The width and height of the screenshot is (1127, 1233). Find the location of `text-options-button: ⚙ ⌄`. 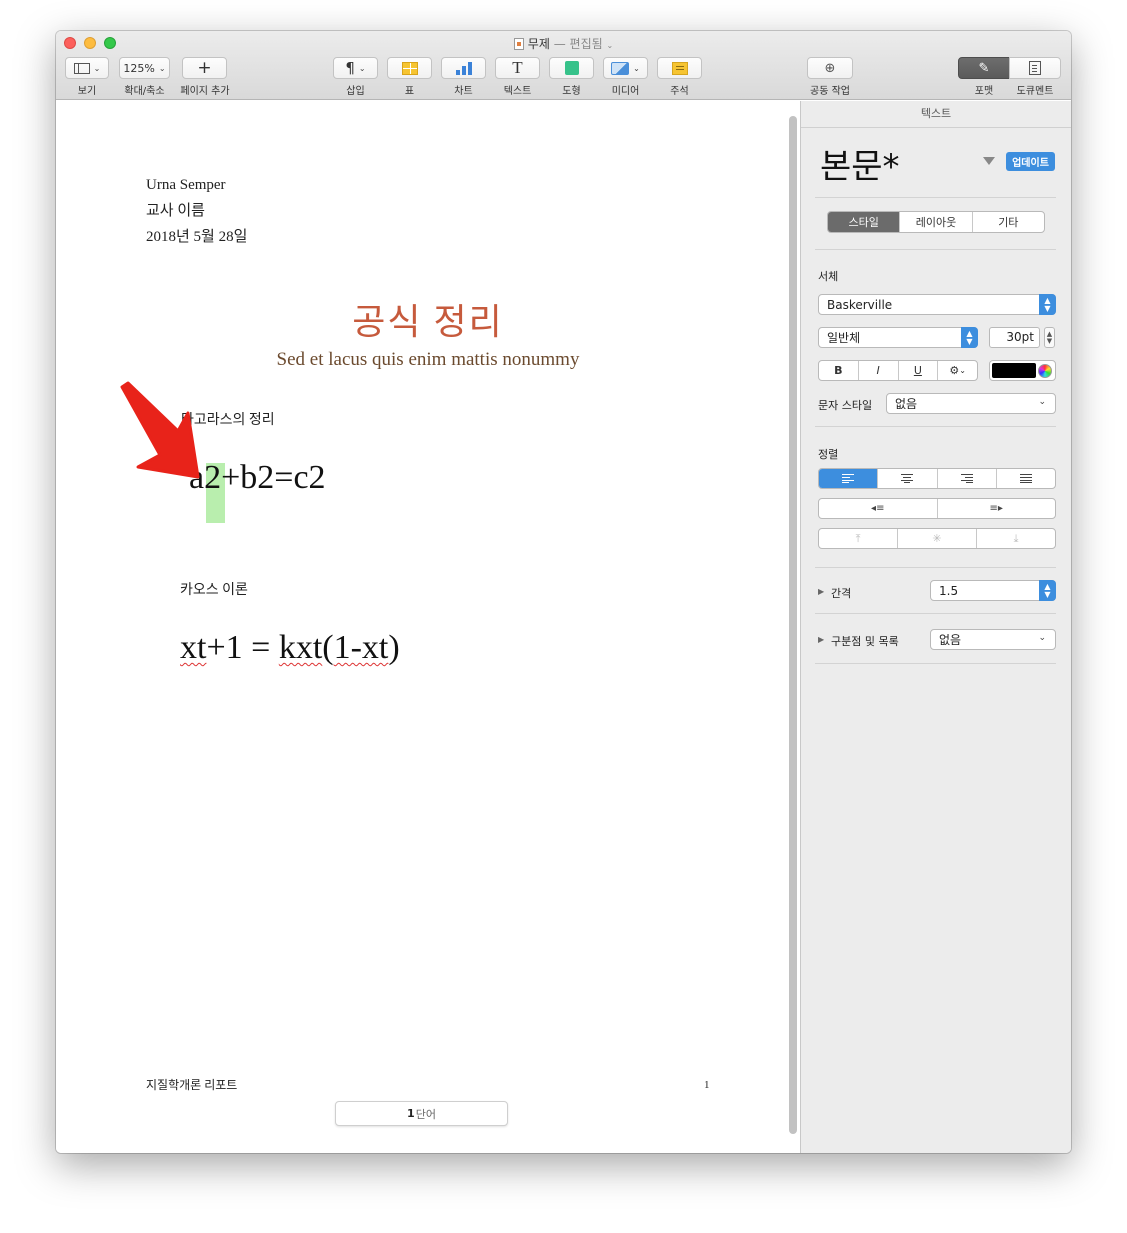

text-options-button: ⚙ ⌄ is located at coordinates (957, 370).